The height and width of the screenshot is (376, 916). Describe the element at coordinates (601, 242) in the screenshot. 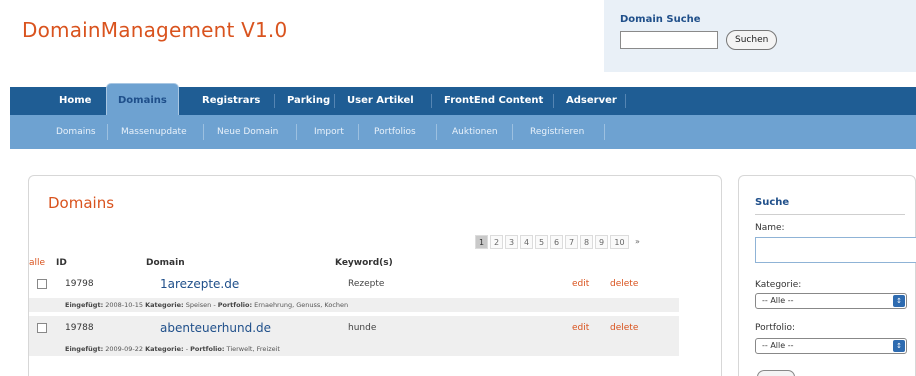

I see `page-link: 9` at that location.